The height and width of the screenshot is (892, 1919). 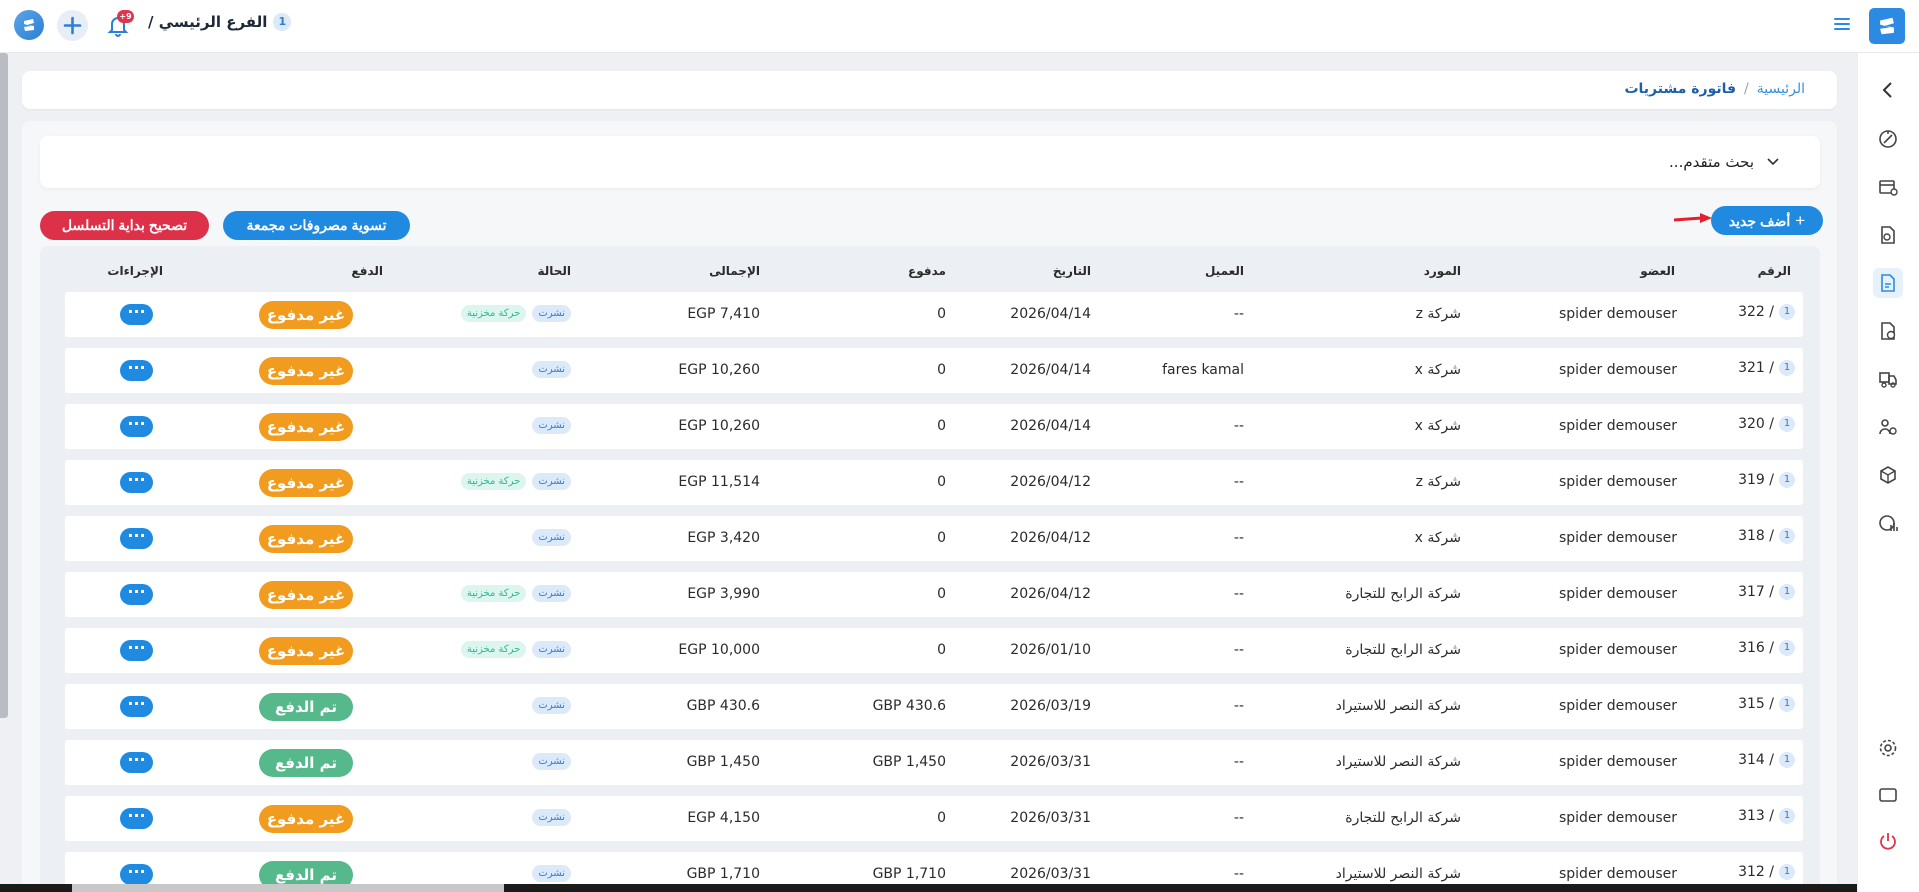 I want to click on date-cell: 2026/03/19, so click(x=1050, y=706).